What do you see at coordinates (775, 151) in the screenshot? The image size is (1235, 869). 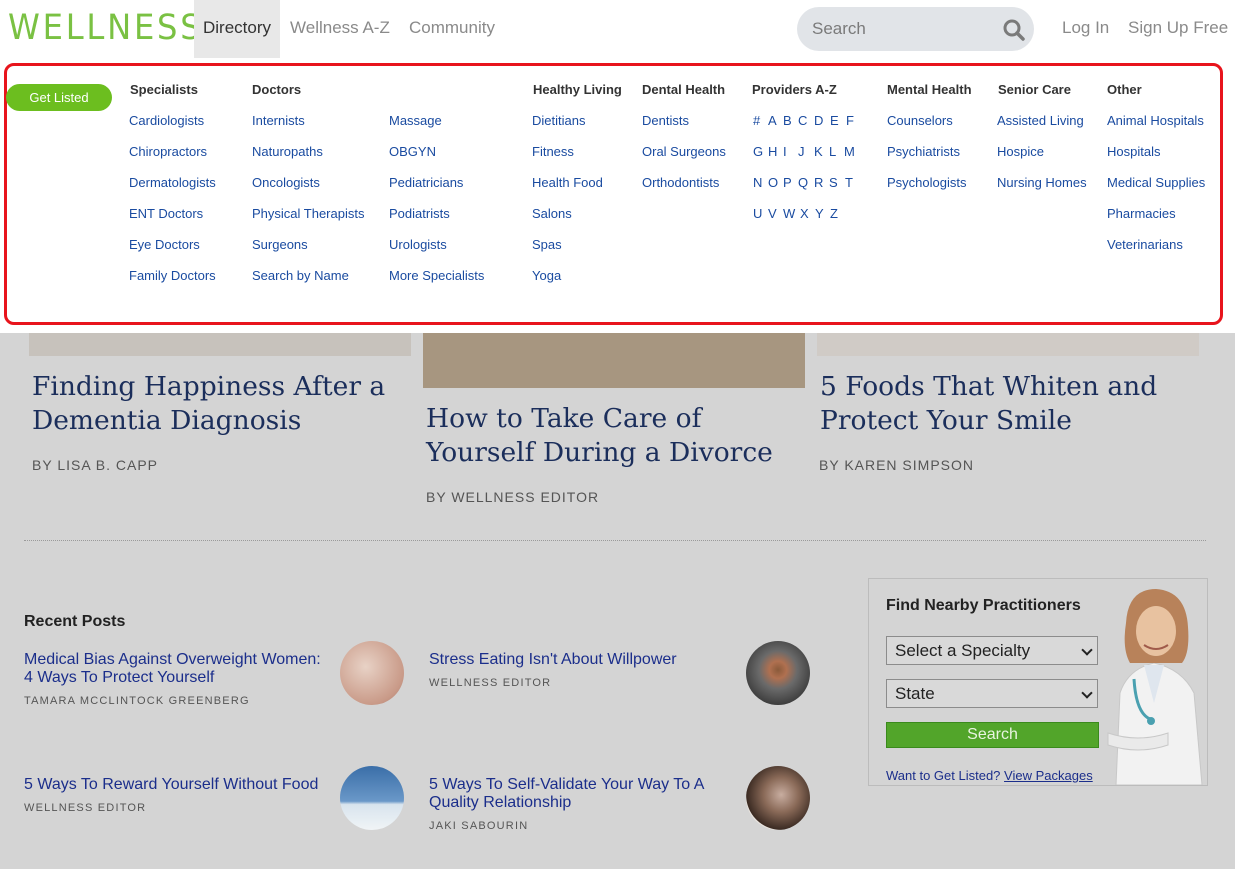 I see `az-letter: H` at bounding box center [775, 151].